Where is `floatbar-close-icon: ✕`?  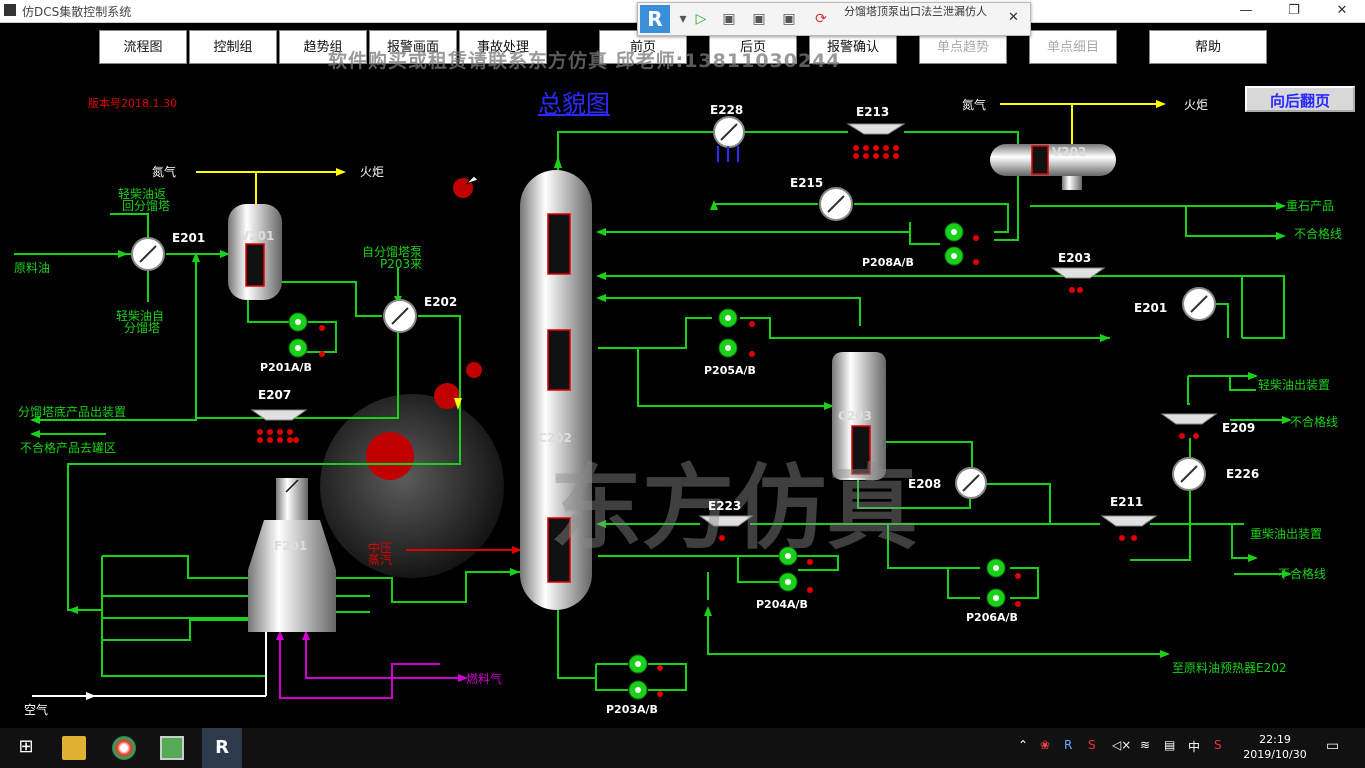 floatbar-close-icon: ✕ is located at coordinates (1013, 17).